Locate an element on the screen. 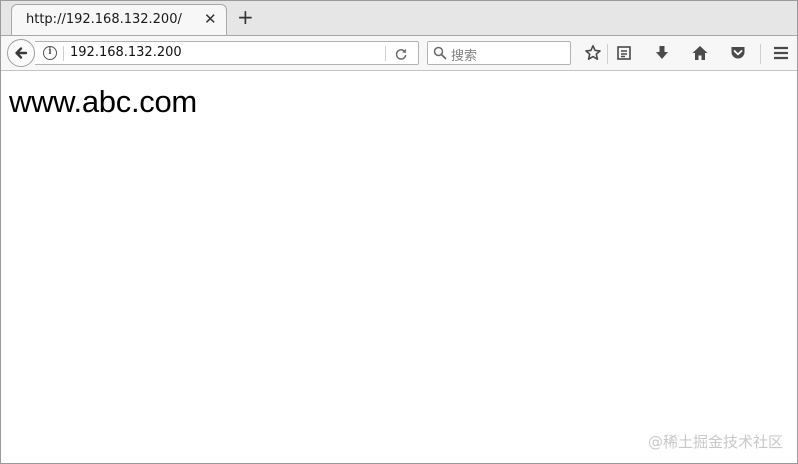 Image resolution: width=798 pixels, height=464 pixels. reload-separator is located at coordinates (385, 53).